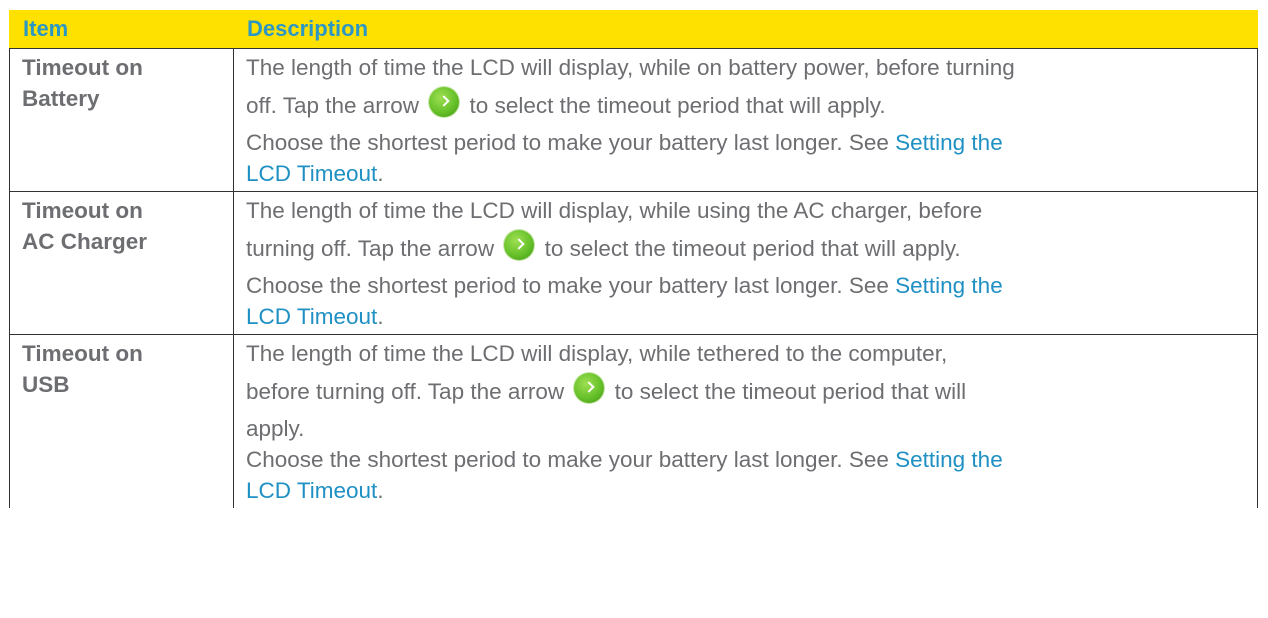 Image resolution: width=1268 pixels, height=618 pixels. I want to click on item-label-line: USB, so click(46, 384).